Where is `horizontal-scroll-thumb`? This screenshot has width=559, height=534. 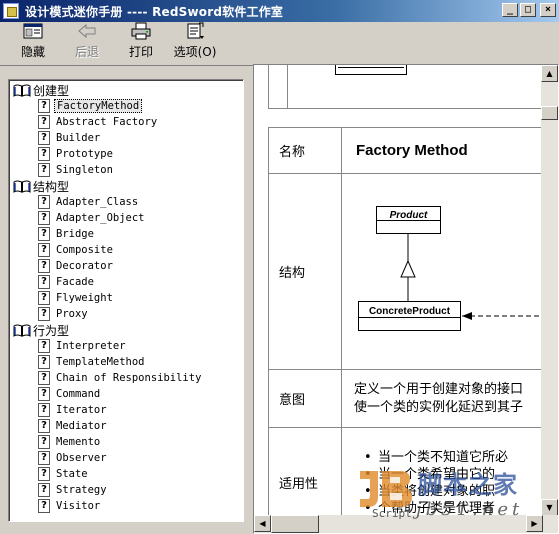 horizontal-scroll-thumb is located at coordinates (295, 524).